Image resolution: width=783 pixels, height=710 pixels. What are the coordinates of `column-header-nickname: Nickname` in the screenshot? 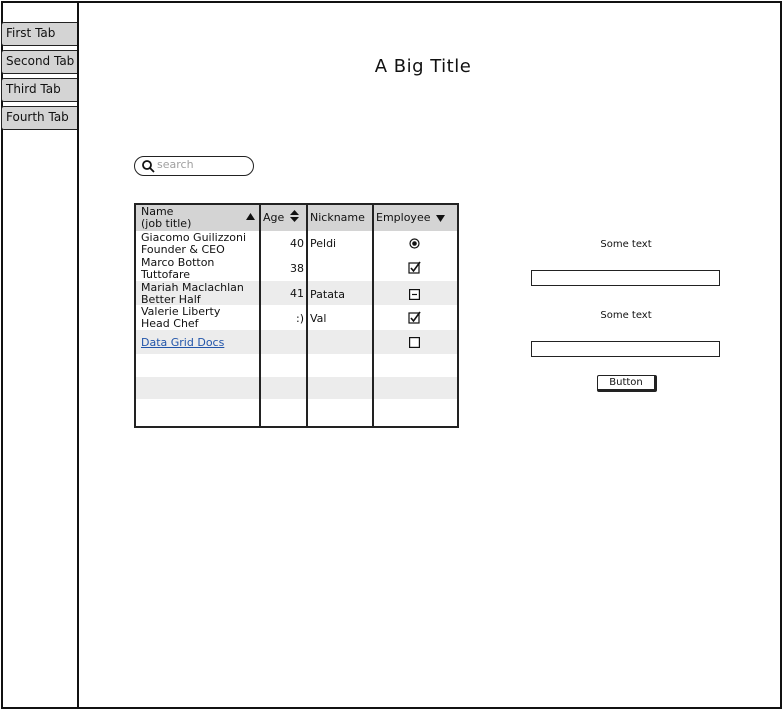 It's located at (337, 218).